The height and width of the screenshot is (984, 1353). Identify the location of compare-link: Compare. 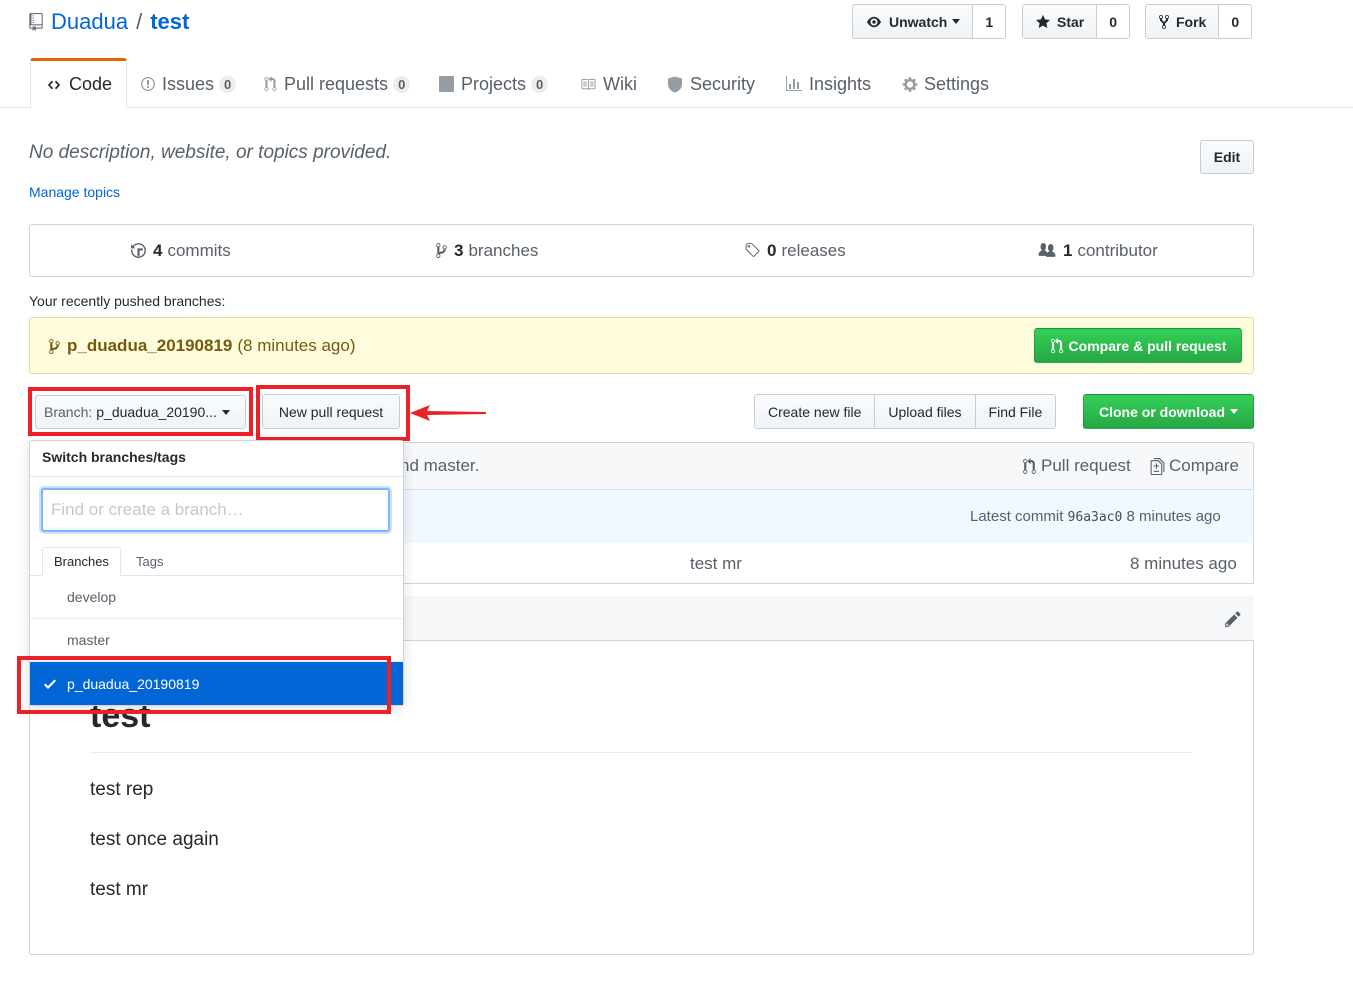
(1194, 466).